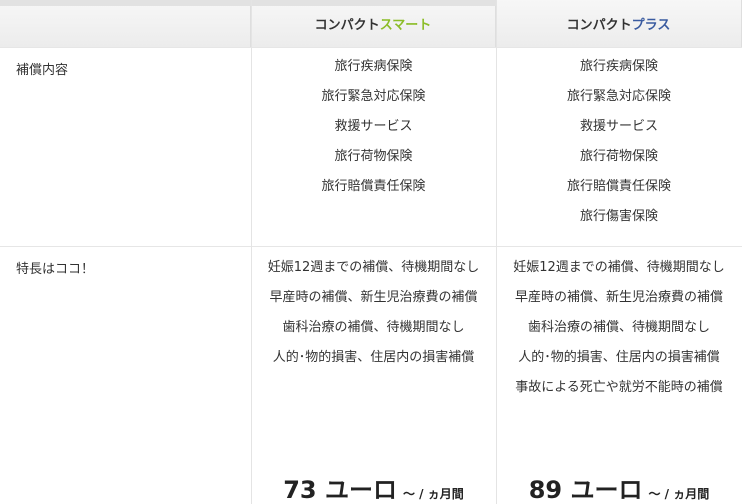 This screenshot has width=742, height=504. I want to click on coverage-list-smart: 旅行疾病保険 旅行緊急対応保険 救援サービス 旅行荷物保険 旅行賠償責任保険, so click(373, 127).